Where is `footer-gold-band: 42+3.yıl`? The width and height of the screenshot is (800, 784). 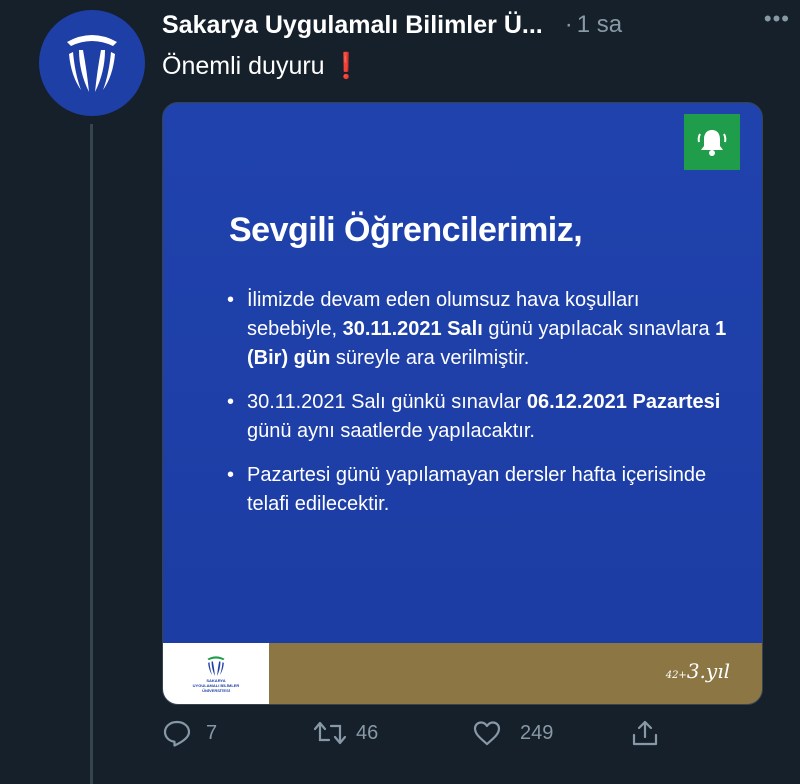
footer-gold-band: 42+3.yıl is located at coordinates (515, 673).